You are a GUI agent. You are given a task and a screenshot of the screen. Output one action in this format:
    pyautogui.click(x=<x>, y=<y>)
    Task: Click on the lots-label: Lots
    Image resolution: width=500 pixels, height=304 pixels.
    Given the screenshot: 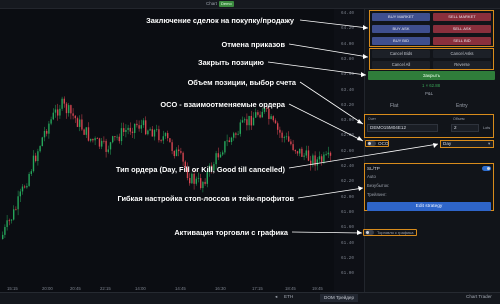 What is the action you would take?
    pyautogui.click(x=487, y=128)
    